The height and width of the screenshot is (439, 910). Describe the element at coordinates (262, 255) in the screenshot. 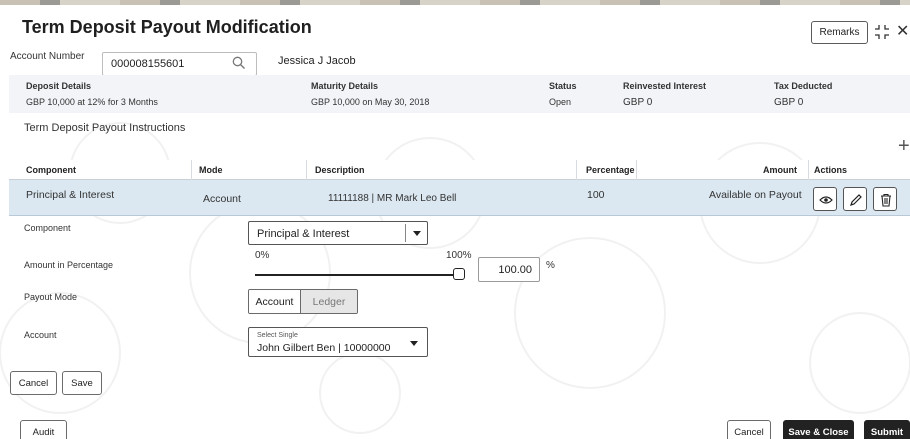

I see `slider-min-label: 0%` at that location.